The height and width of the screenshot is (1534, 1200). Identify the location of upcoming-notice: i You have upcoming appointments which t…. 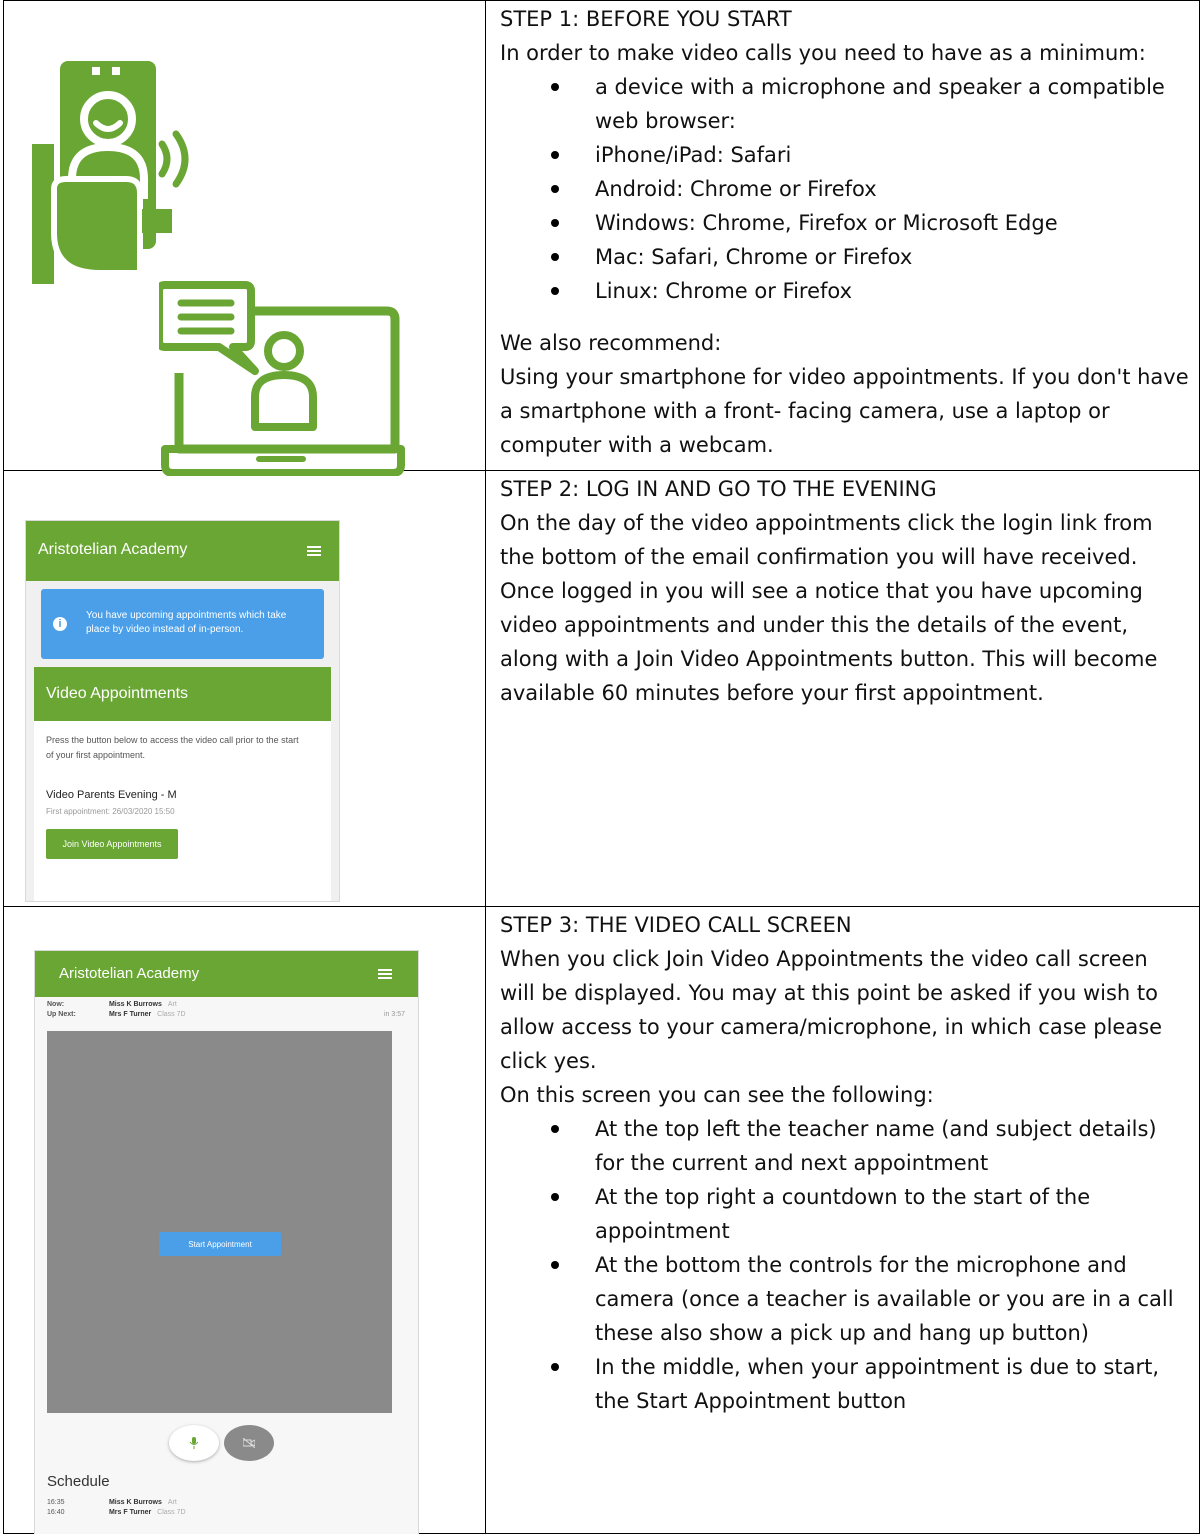
(182, 624).